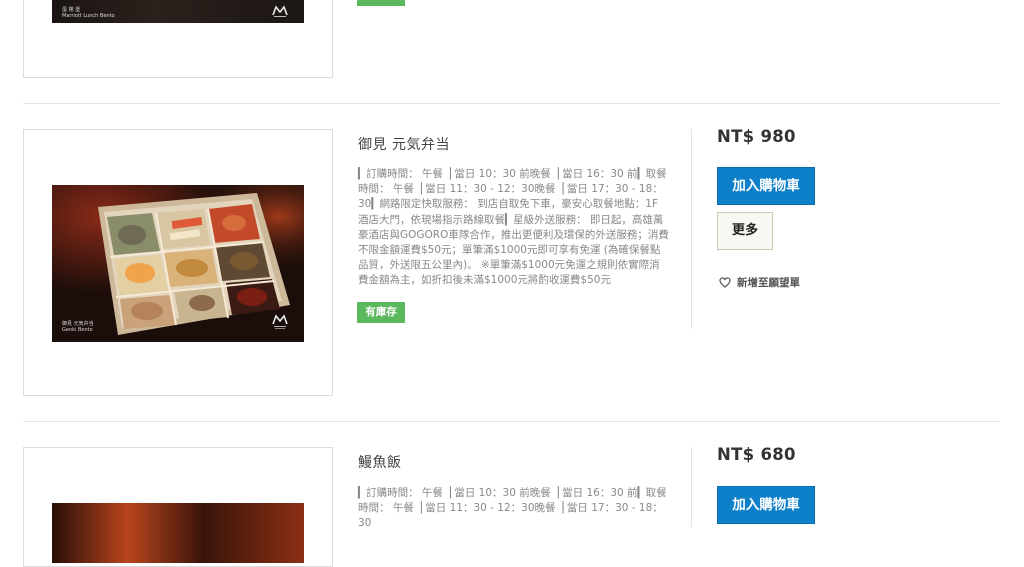 The width and height of the screenshot is (1024, 567). What do you see at coordinates (381, 3) in the screenshot?
I see `stock-badge-partial` at bounding box center [381, 3].